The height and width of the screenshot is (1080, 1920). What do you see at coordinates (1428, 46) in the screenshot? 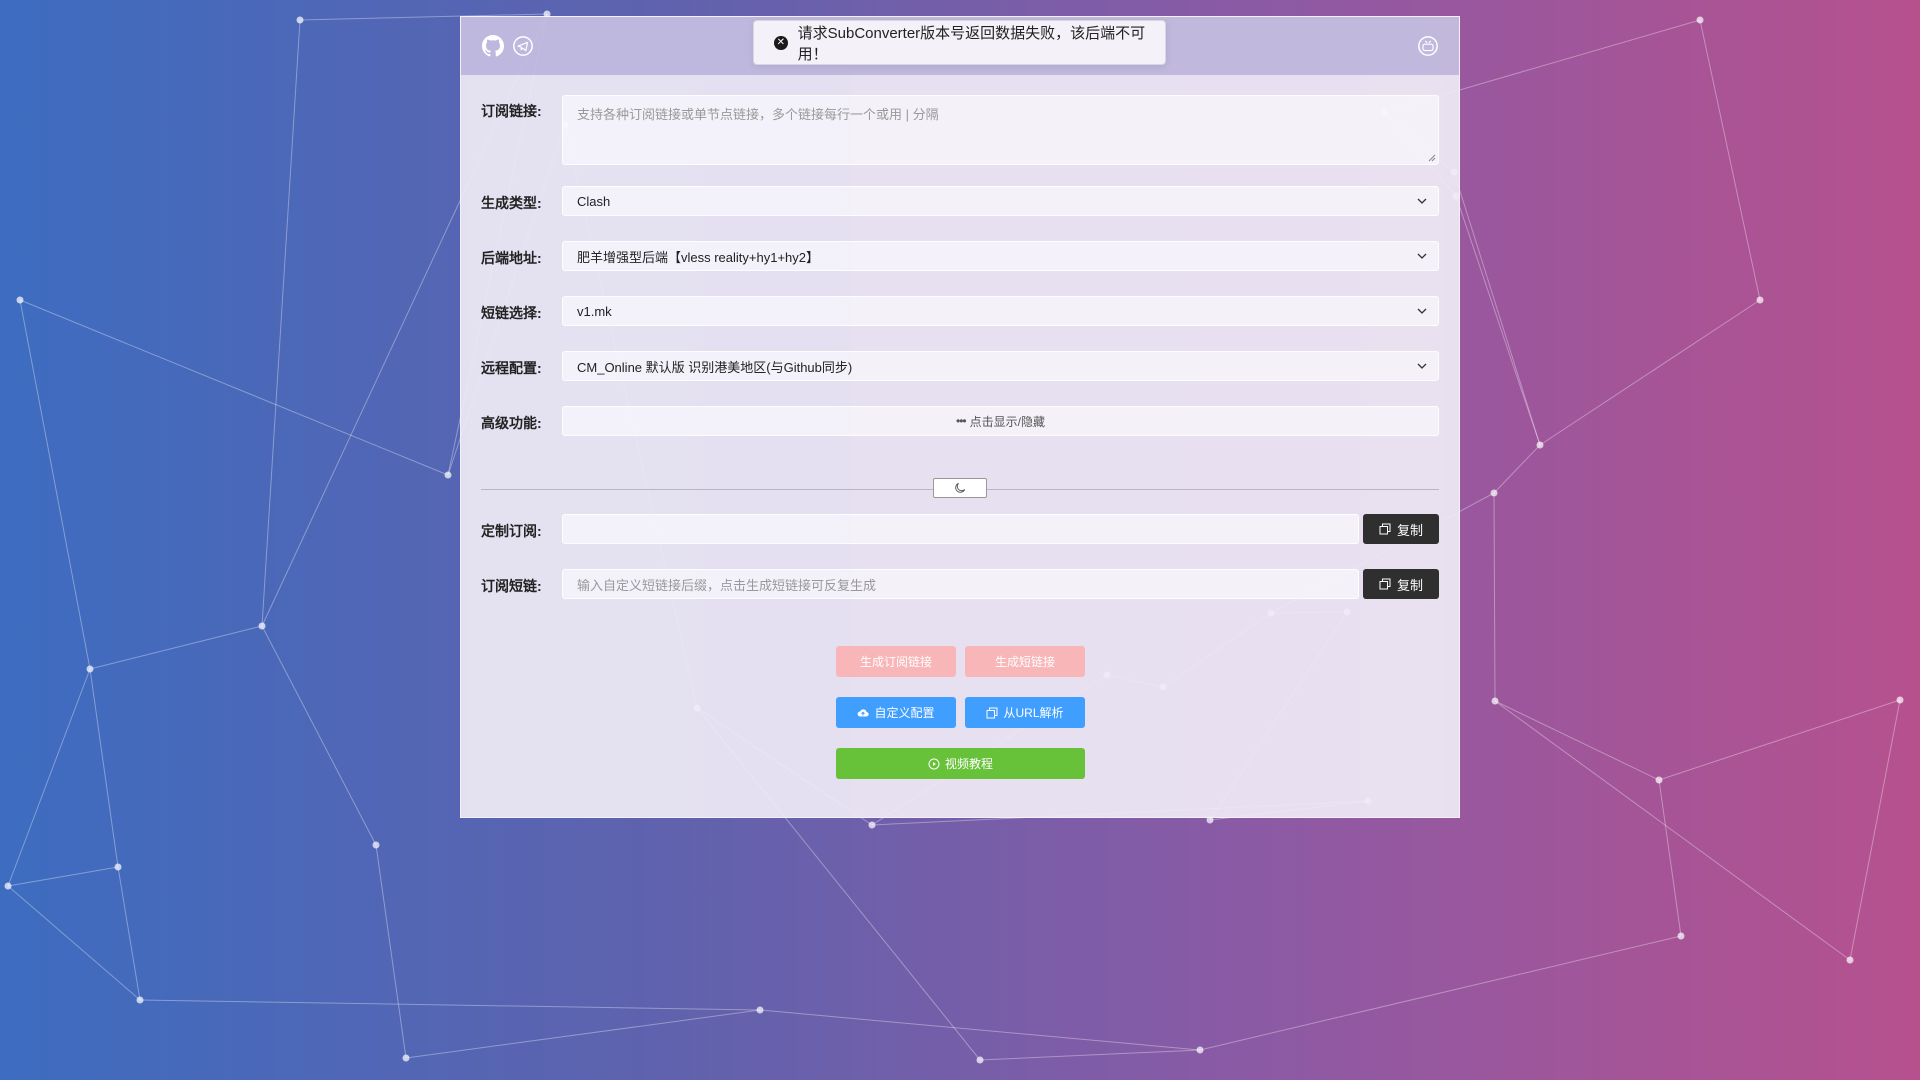
I see `youtube-icon` at bounding box center [1428, 46].